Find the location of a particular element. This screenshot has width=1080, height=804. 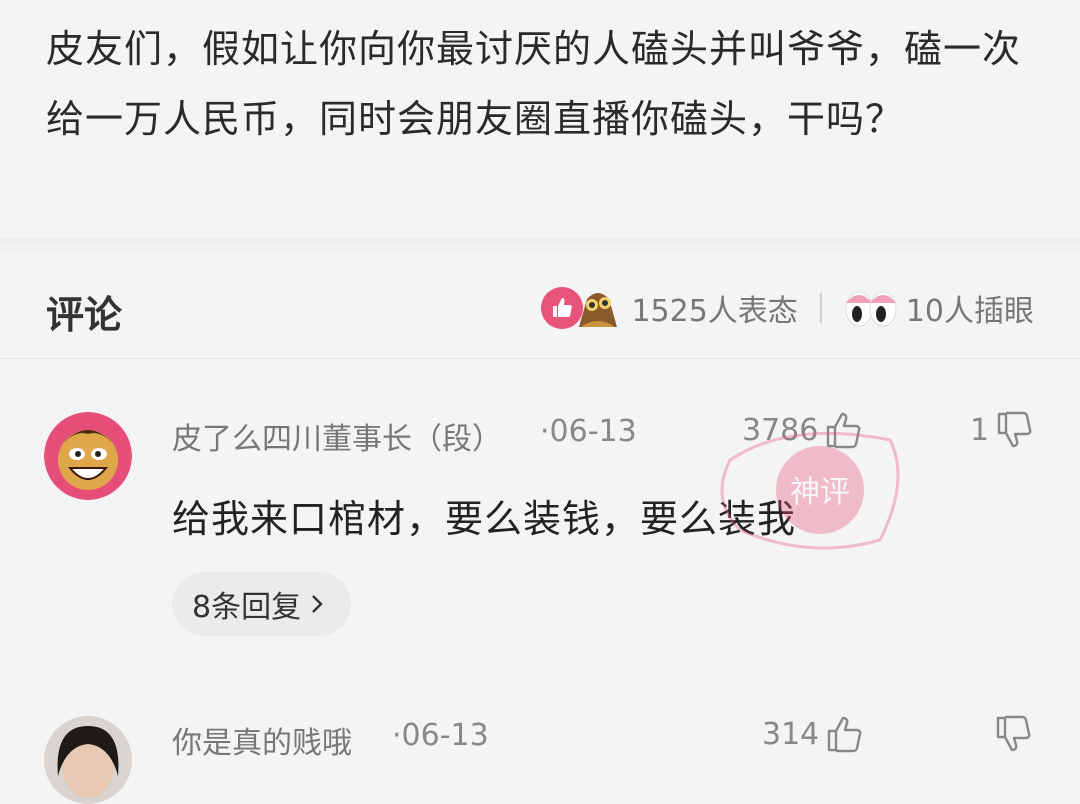

god-comment-stamp: 神评 is located at coordinates (810, 490).